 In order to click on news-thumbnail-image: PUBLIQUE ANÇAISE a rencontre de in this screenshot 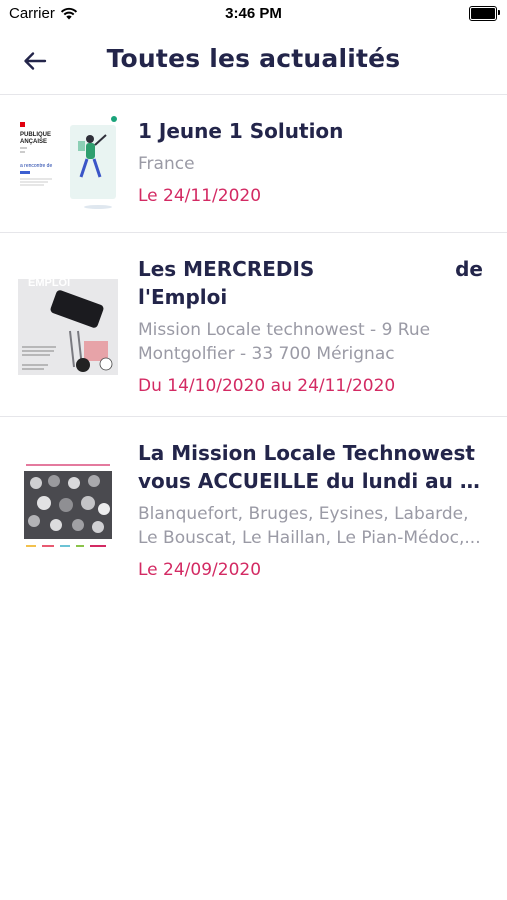, I will do `click(68, 165)`.